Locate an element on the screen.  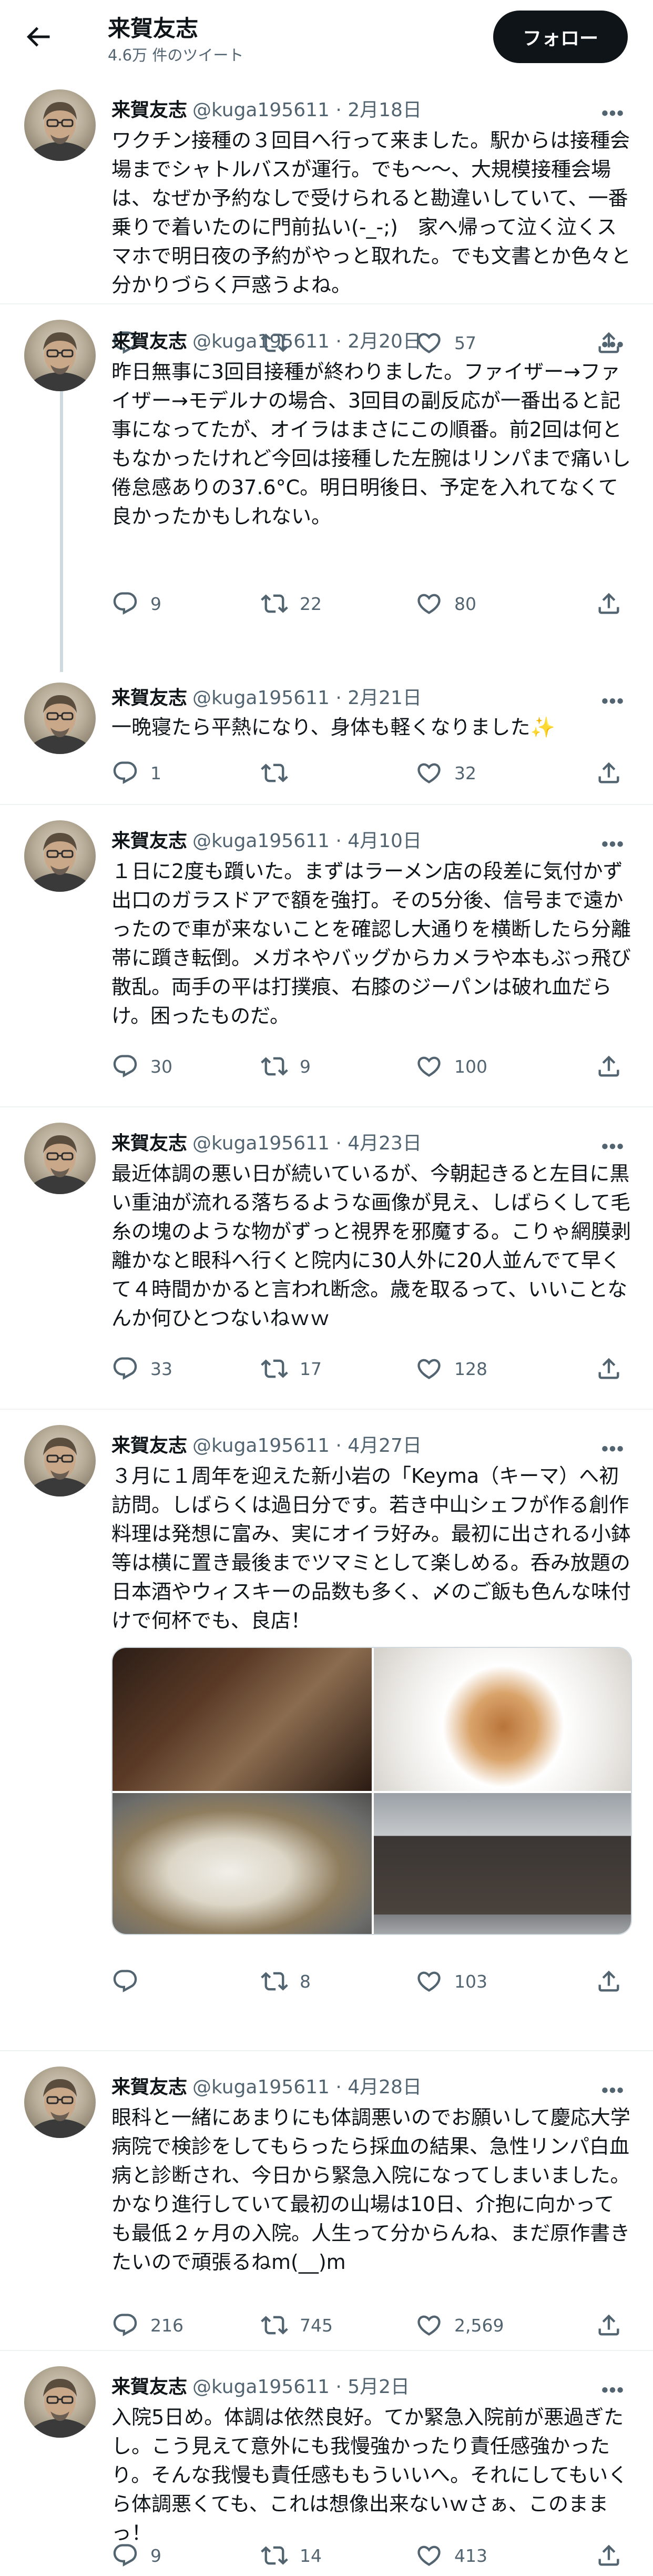
like-button: 57 is located at coordinates (445, 343).